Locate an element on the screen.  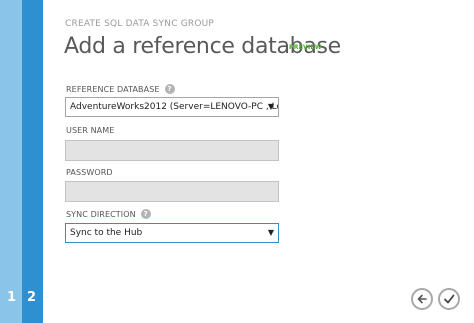
user-name-label: USER NAME is located at coordinates (90, 130).